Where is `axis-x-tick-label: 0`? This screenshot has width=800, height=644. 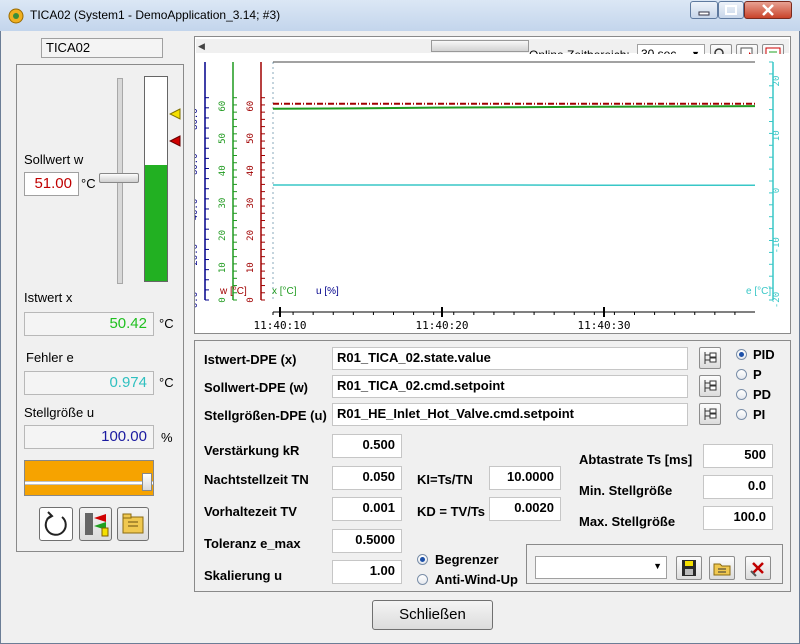 axis-x-tick-label: 0 is located at coordinates (223, 299).